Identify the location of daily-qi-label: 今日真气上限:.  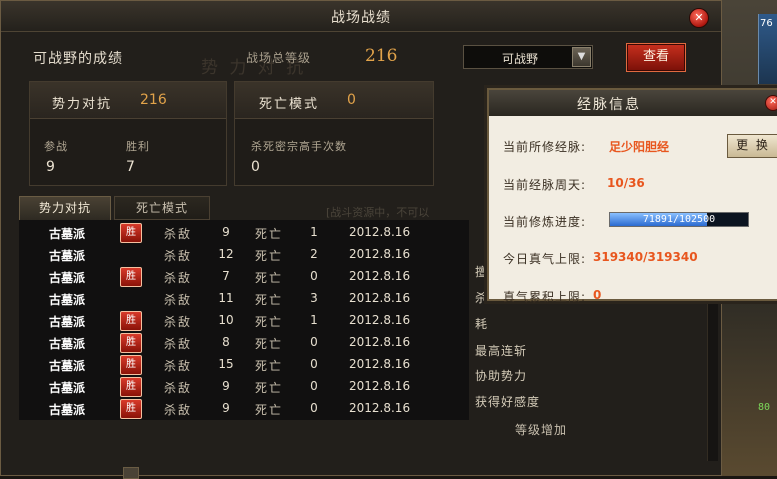
(545, 259).